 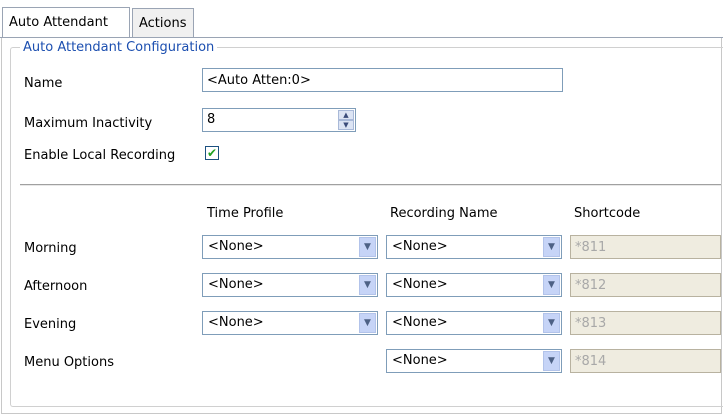 I want to click on afternoon-recording-name-select: <None> ▼, so click(x=474, y=285).